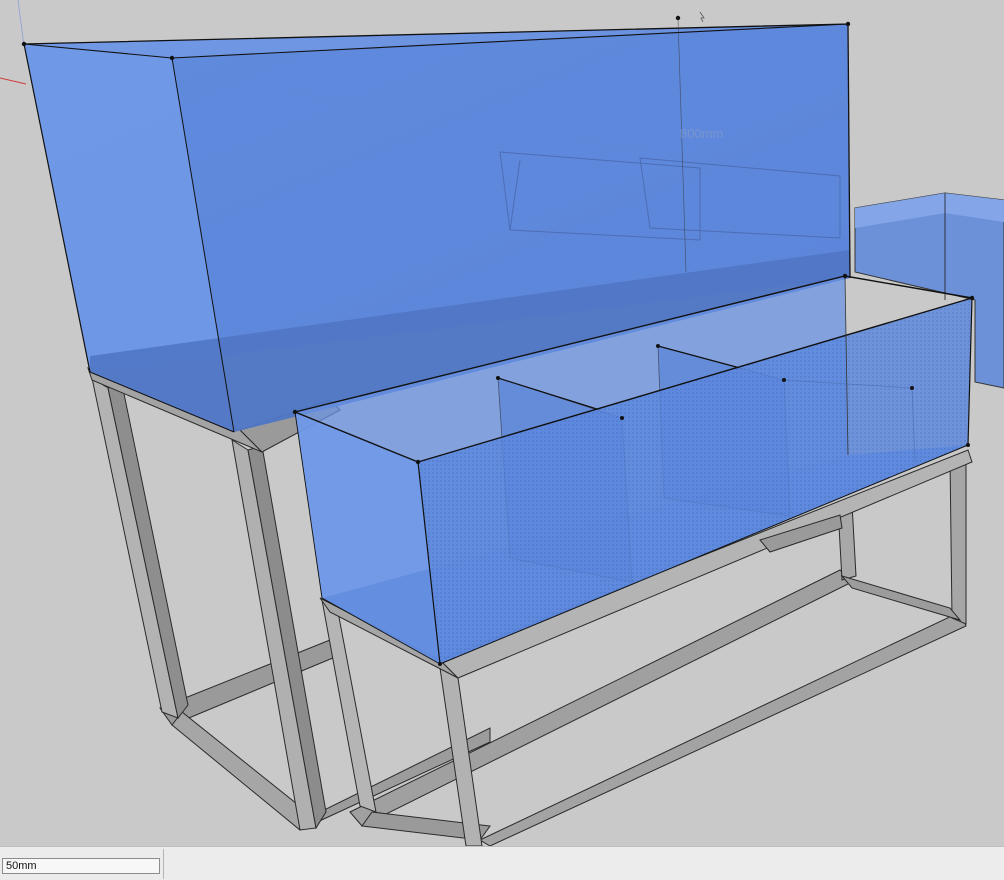 This screenshot has width=1004, height=880. Describe the element at coordinates (702, 17) in the screenshot. I see `cursor-icon` at that location.